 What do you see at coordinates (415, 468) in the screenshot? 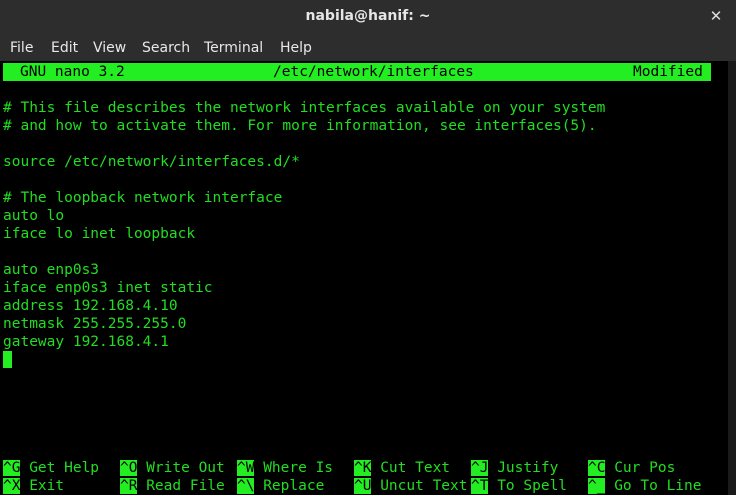
I see `shortcut-label: Cut Text` at bounding box center [415, 468].